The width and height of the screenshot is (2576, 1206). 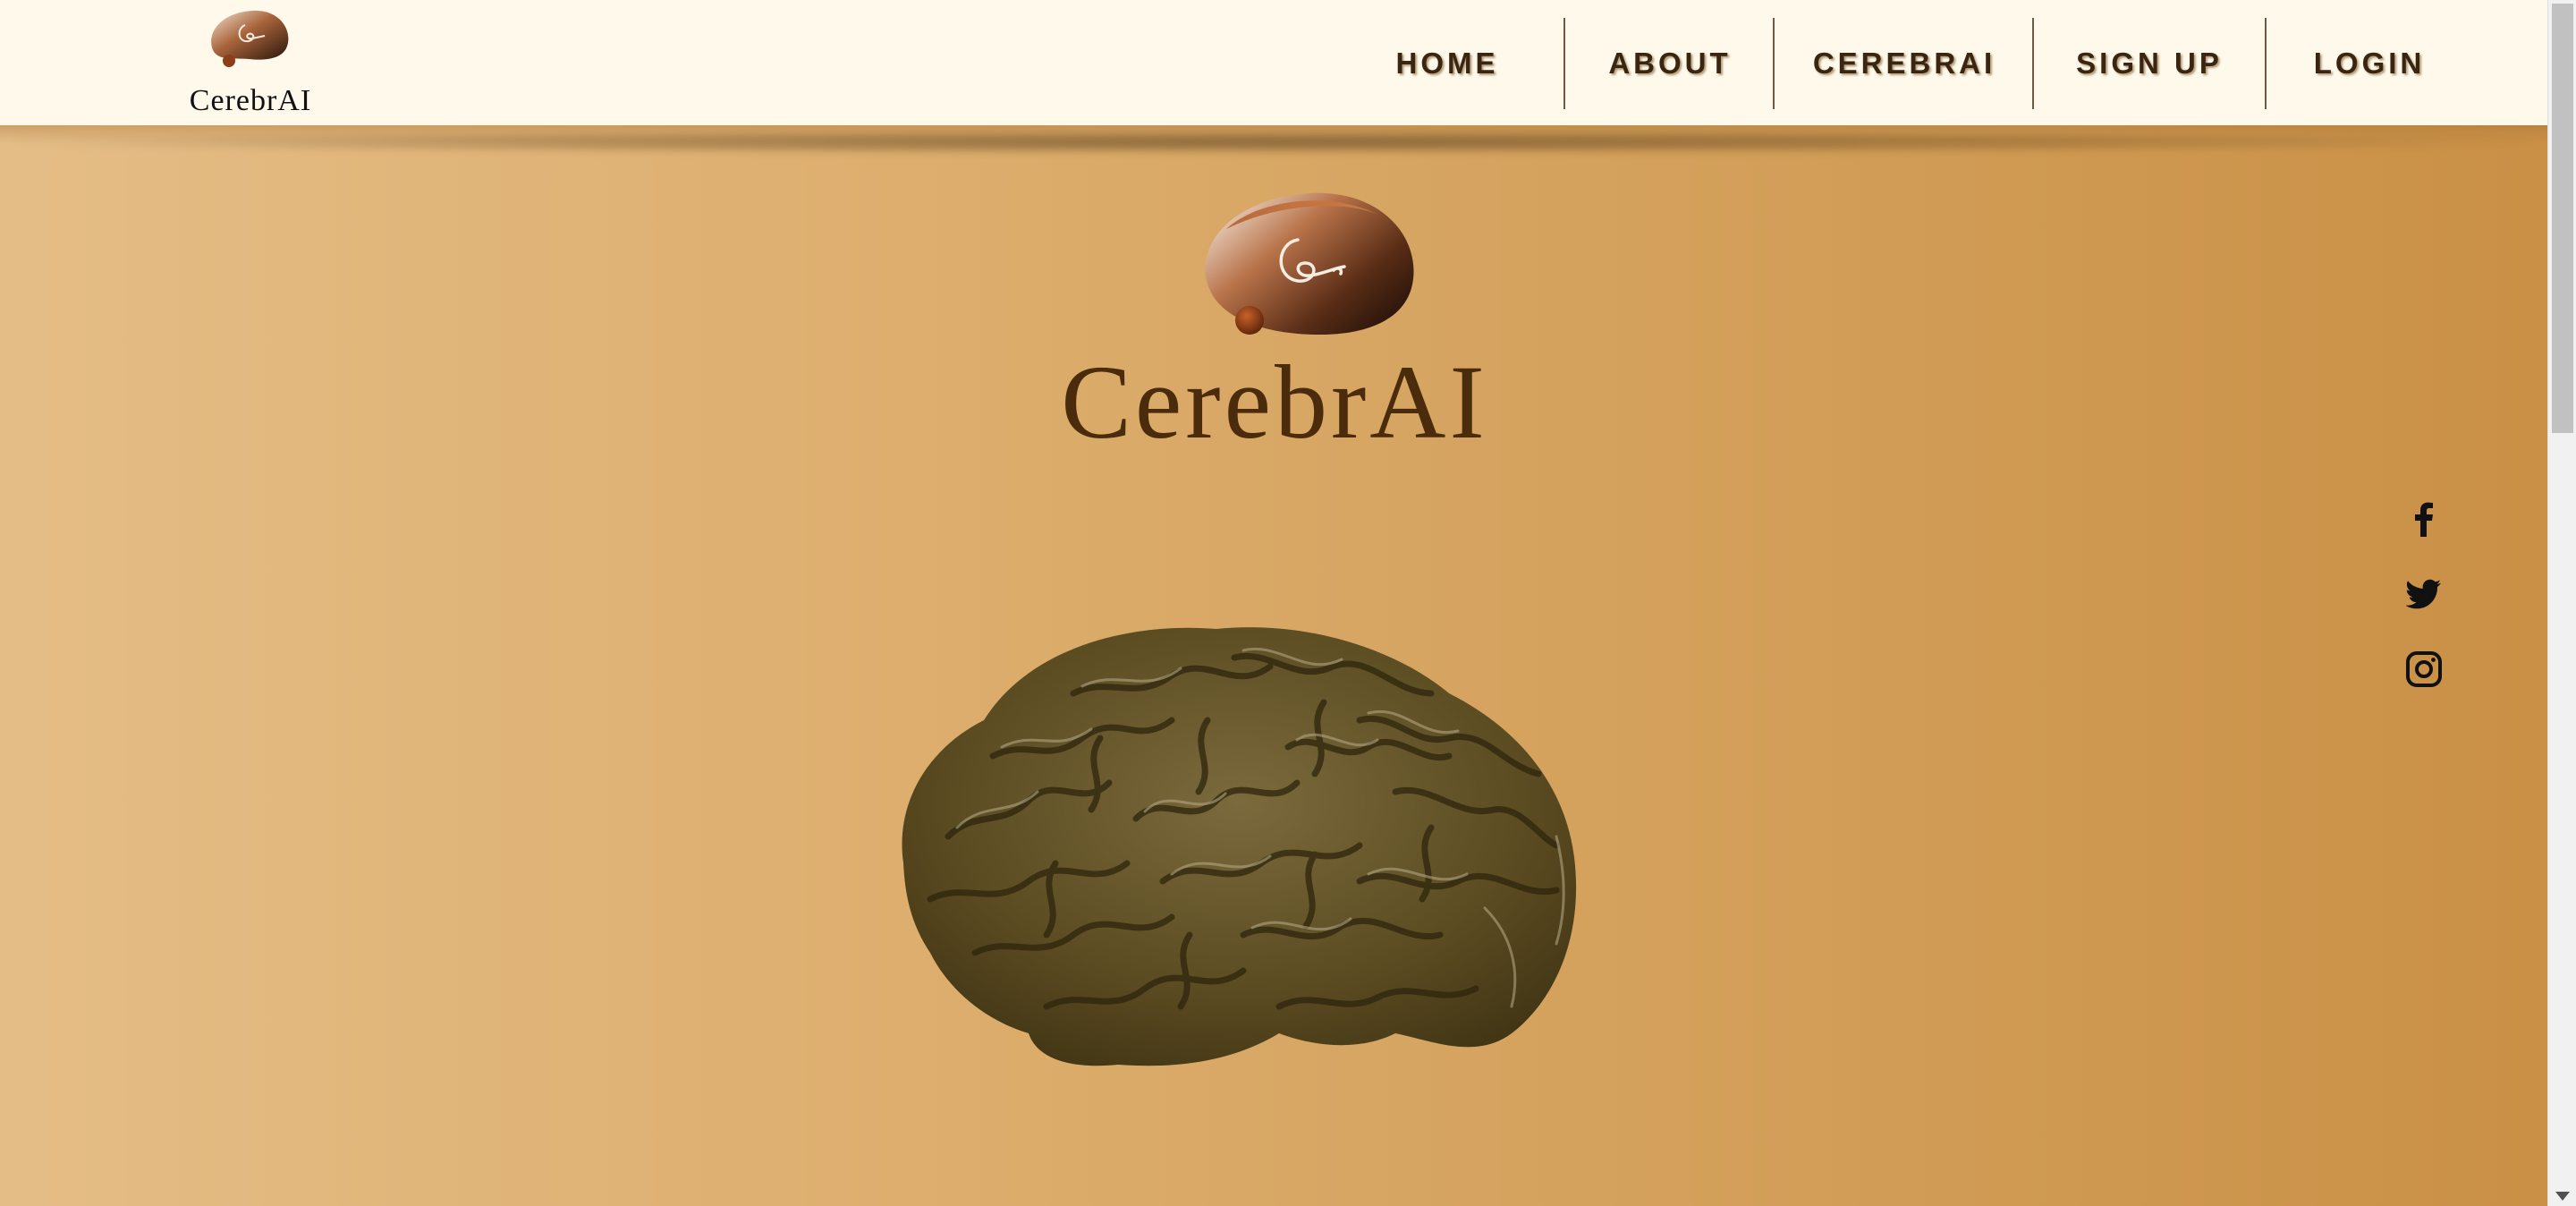 I want to click on scrollbar-thumb, so click(x=2562, y=218).